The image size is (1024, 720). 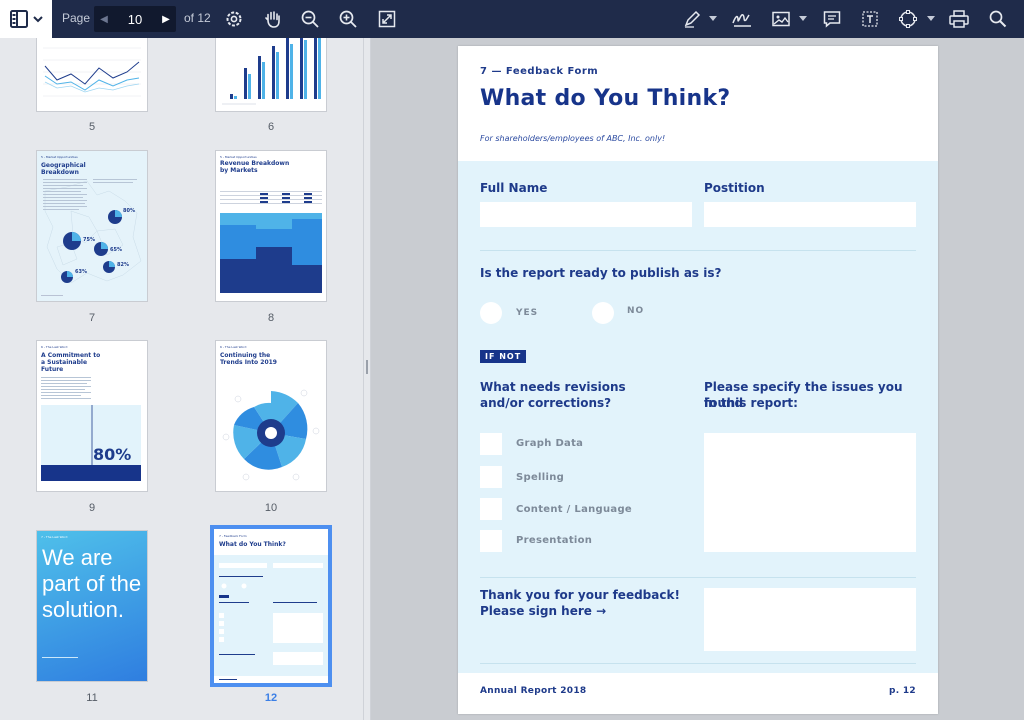 What do you see at coordinates (503, 356) in the screenshot?
I see `if-not-badge: IF NOT` at bounding box center [503, 356].